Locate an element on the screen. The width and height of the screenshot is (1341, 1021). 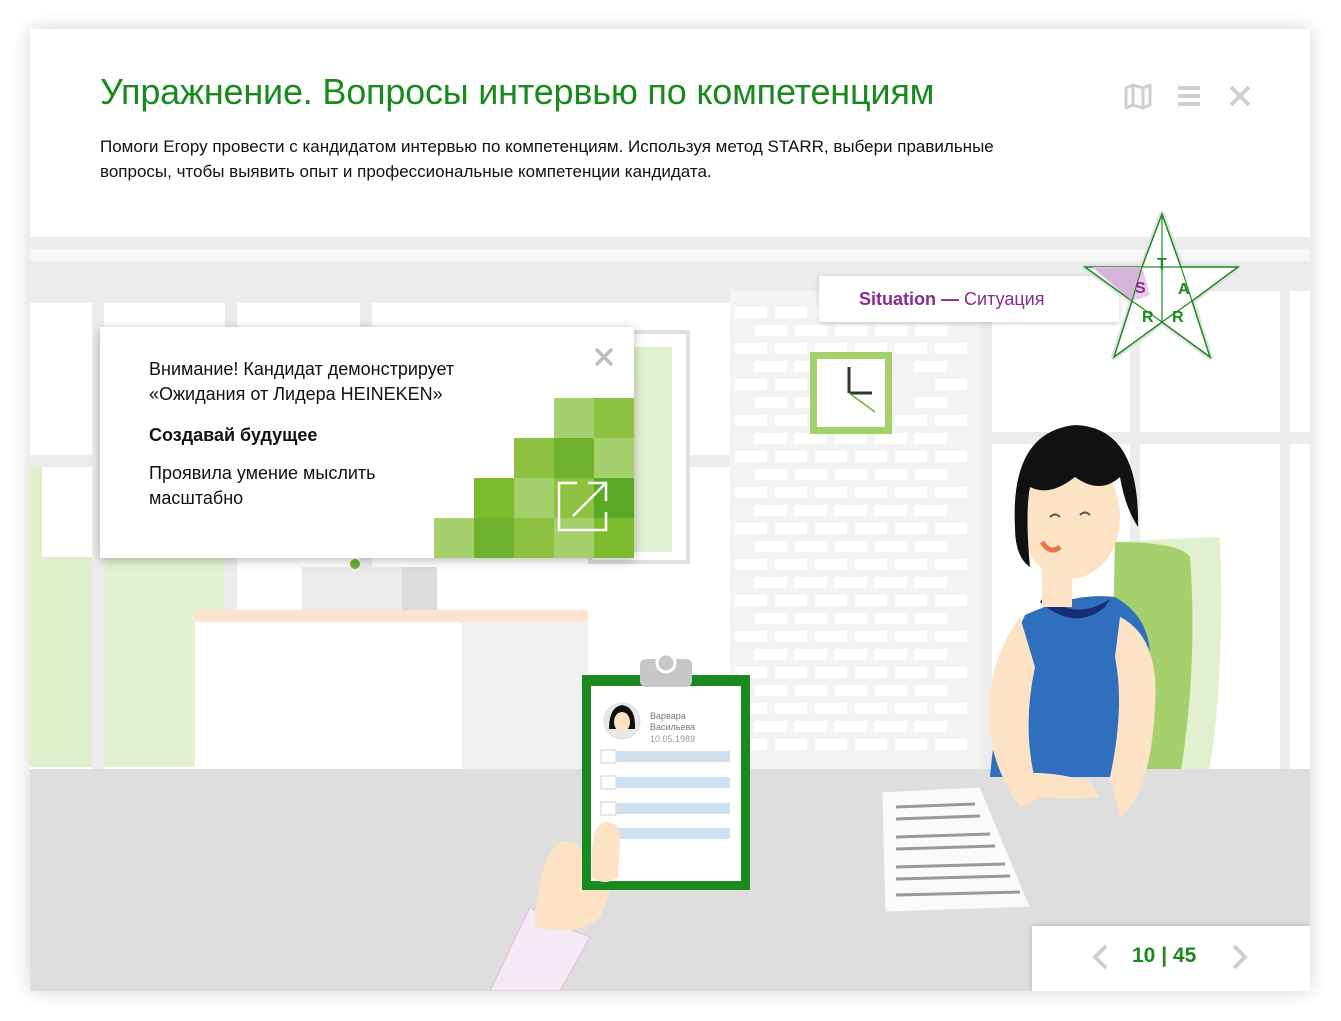
starr-star-icon: S T A R R is located at coordinates (1161, 285).